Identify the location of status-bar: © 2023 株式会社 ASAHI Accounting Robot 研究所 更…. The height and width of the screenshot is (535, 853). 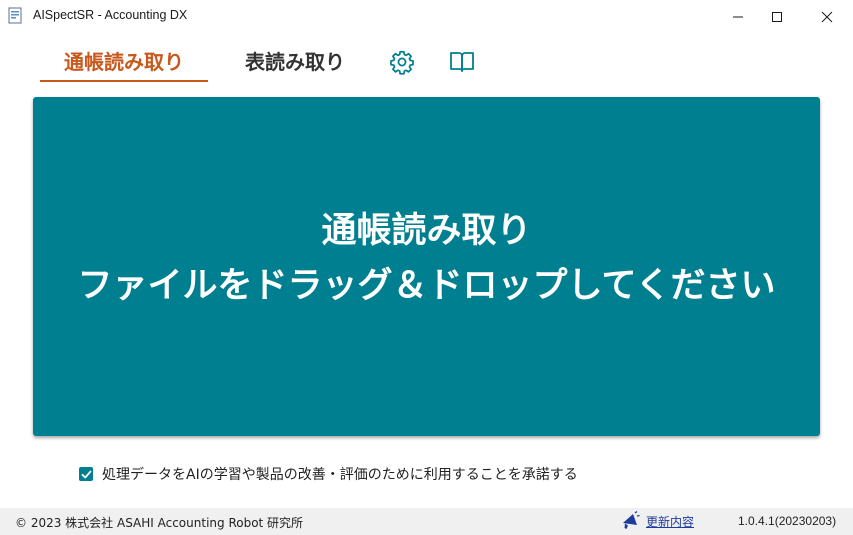
(426, 521).